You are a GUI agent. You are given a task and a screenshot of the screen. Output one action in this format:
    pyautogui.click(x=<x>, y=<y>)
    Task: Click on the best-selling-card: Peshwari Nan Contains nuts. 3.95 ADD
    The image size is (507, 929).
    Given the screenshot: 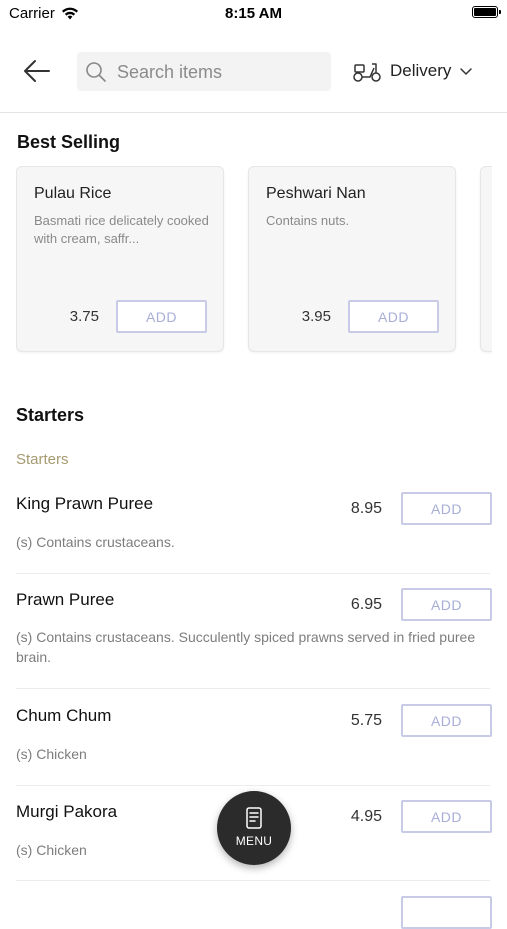 What is the action you would take?
    pyautogui.click(x=352, y=259)
    